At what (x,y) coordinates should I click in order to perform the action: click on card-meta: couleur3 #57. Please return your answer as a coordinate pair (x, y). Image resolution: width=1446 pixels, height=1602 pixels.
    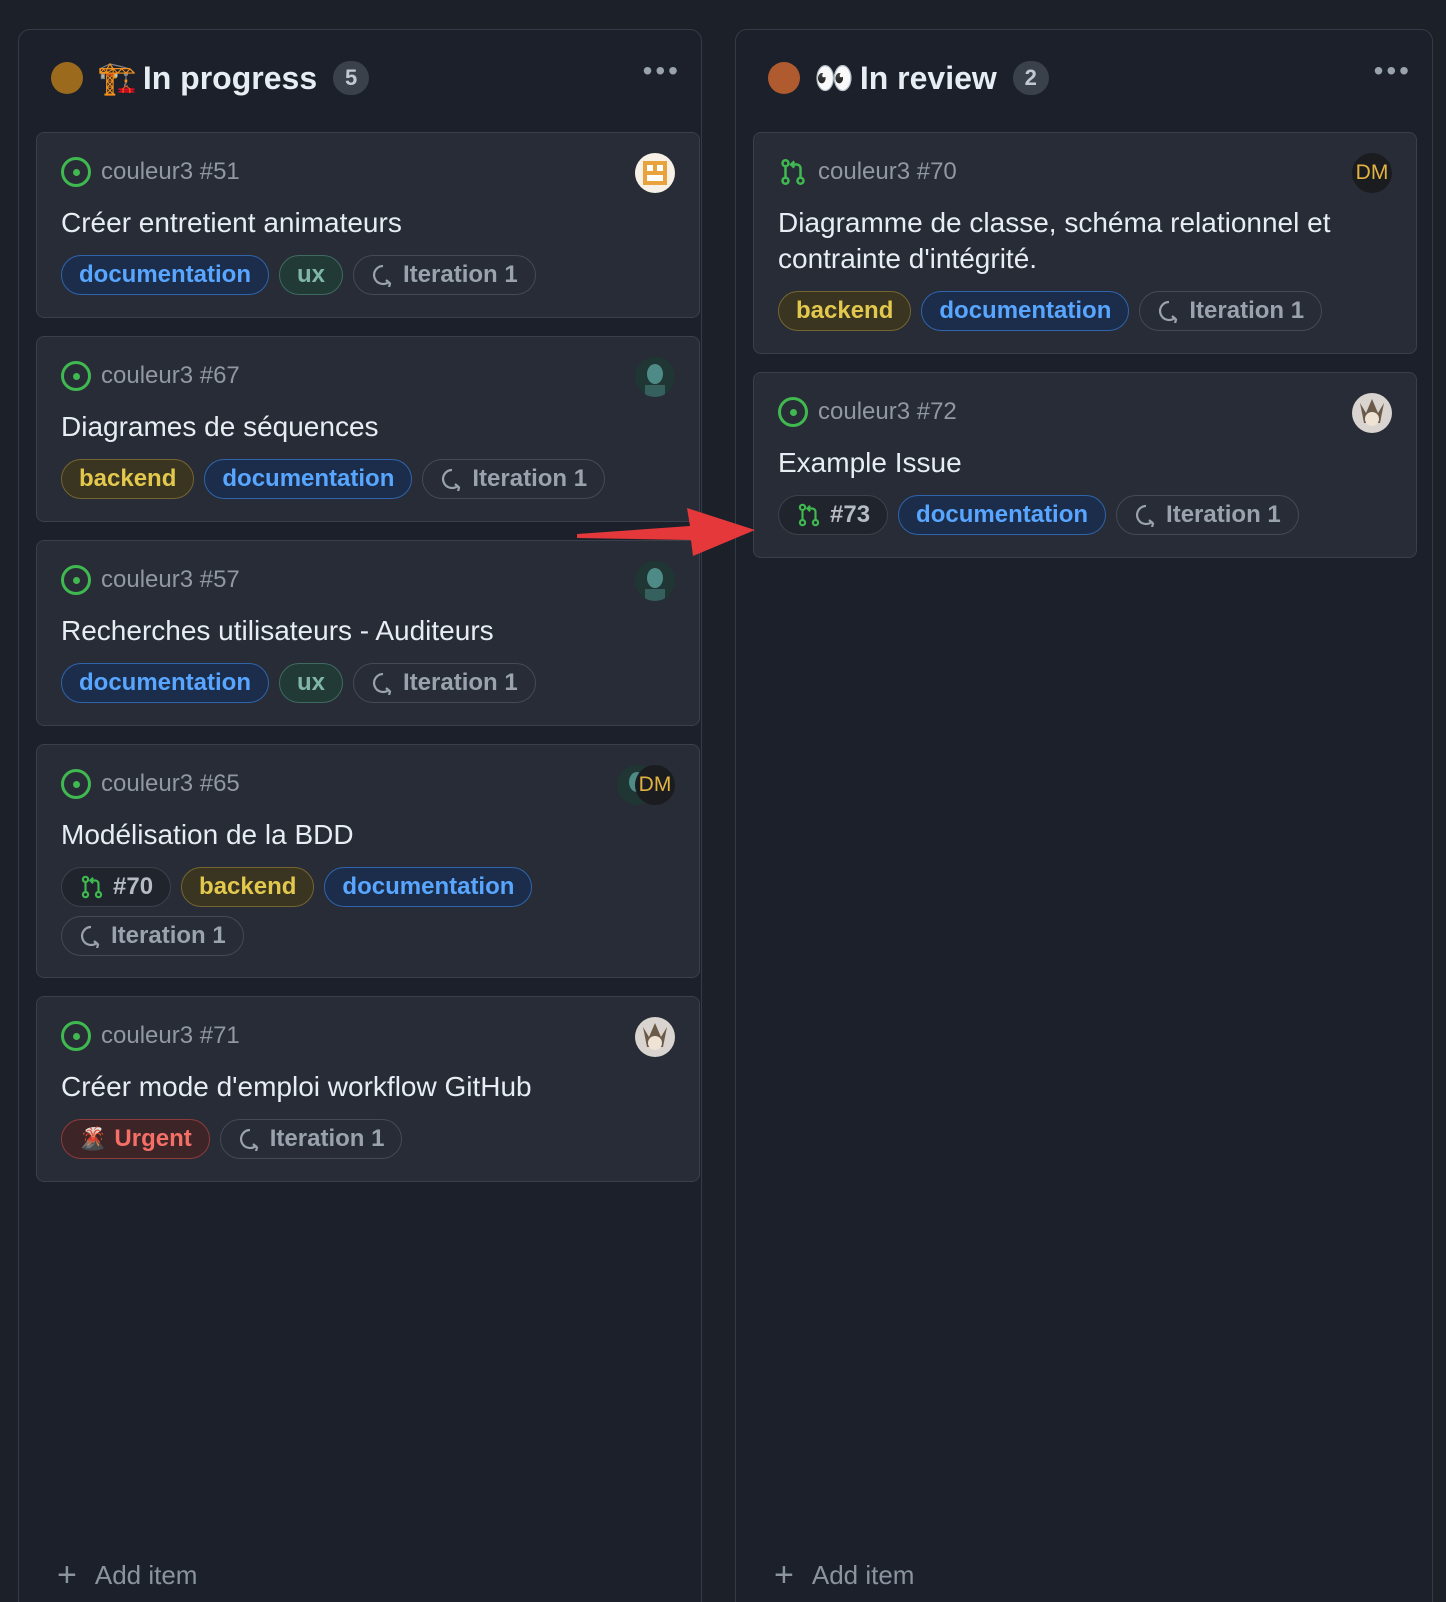
    Looking at the image, I should click on (150, 580).